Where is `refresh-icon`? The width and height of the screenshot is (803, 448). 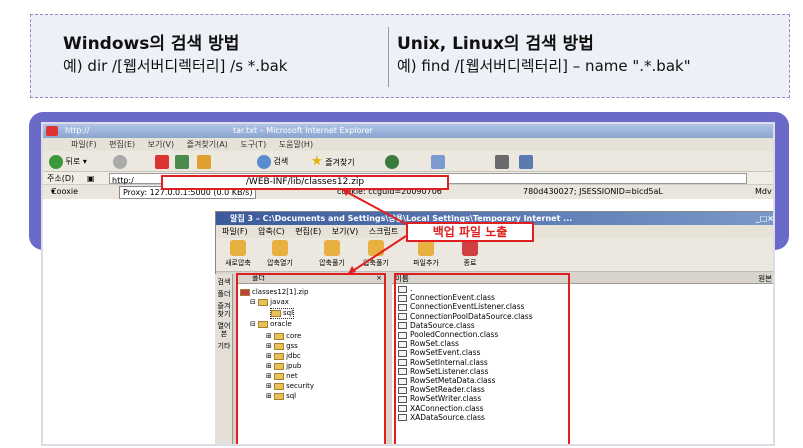
refresh-icon is located at coordinates (182, 161).